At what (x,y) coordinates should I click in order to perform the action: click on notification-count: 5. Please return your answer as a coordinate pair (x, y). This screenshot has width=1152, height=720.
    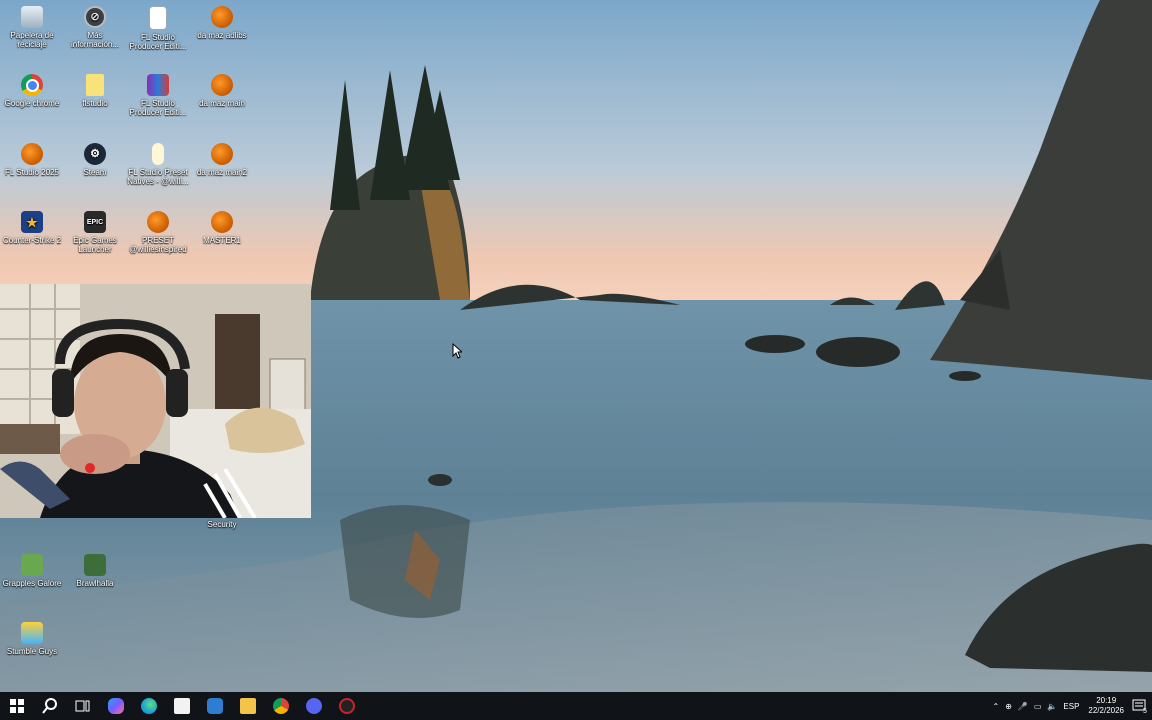
    Looking at the image, I should click on (1145, 711).